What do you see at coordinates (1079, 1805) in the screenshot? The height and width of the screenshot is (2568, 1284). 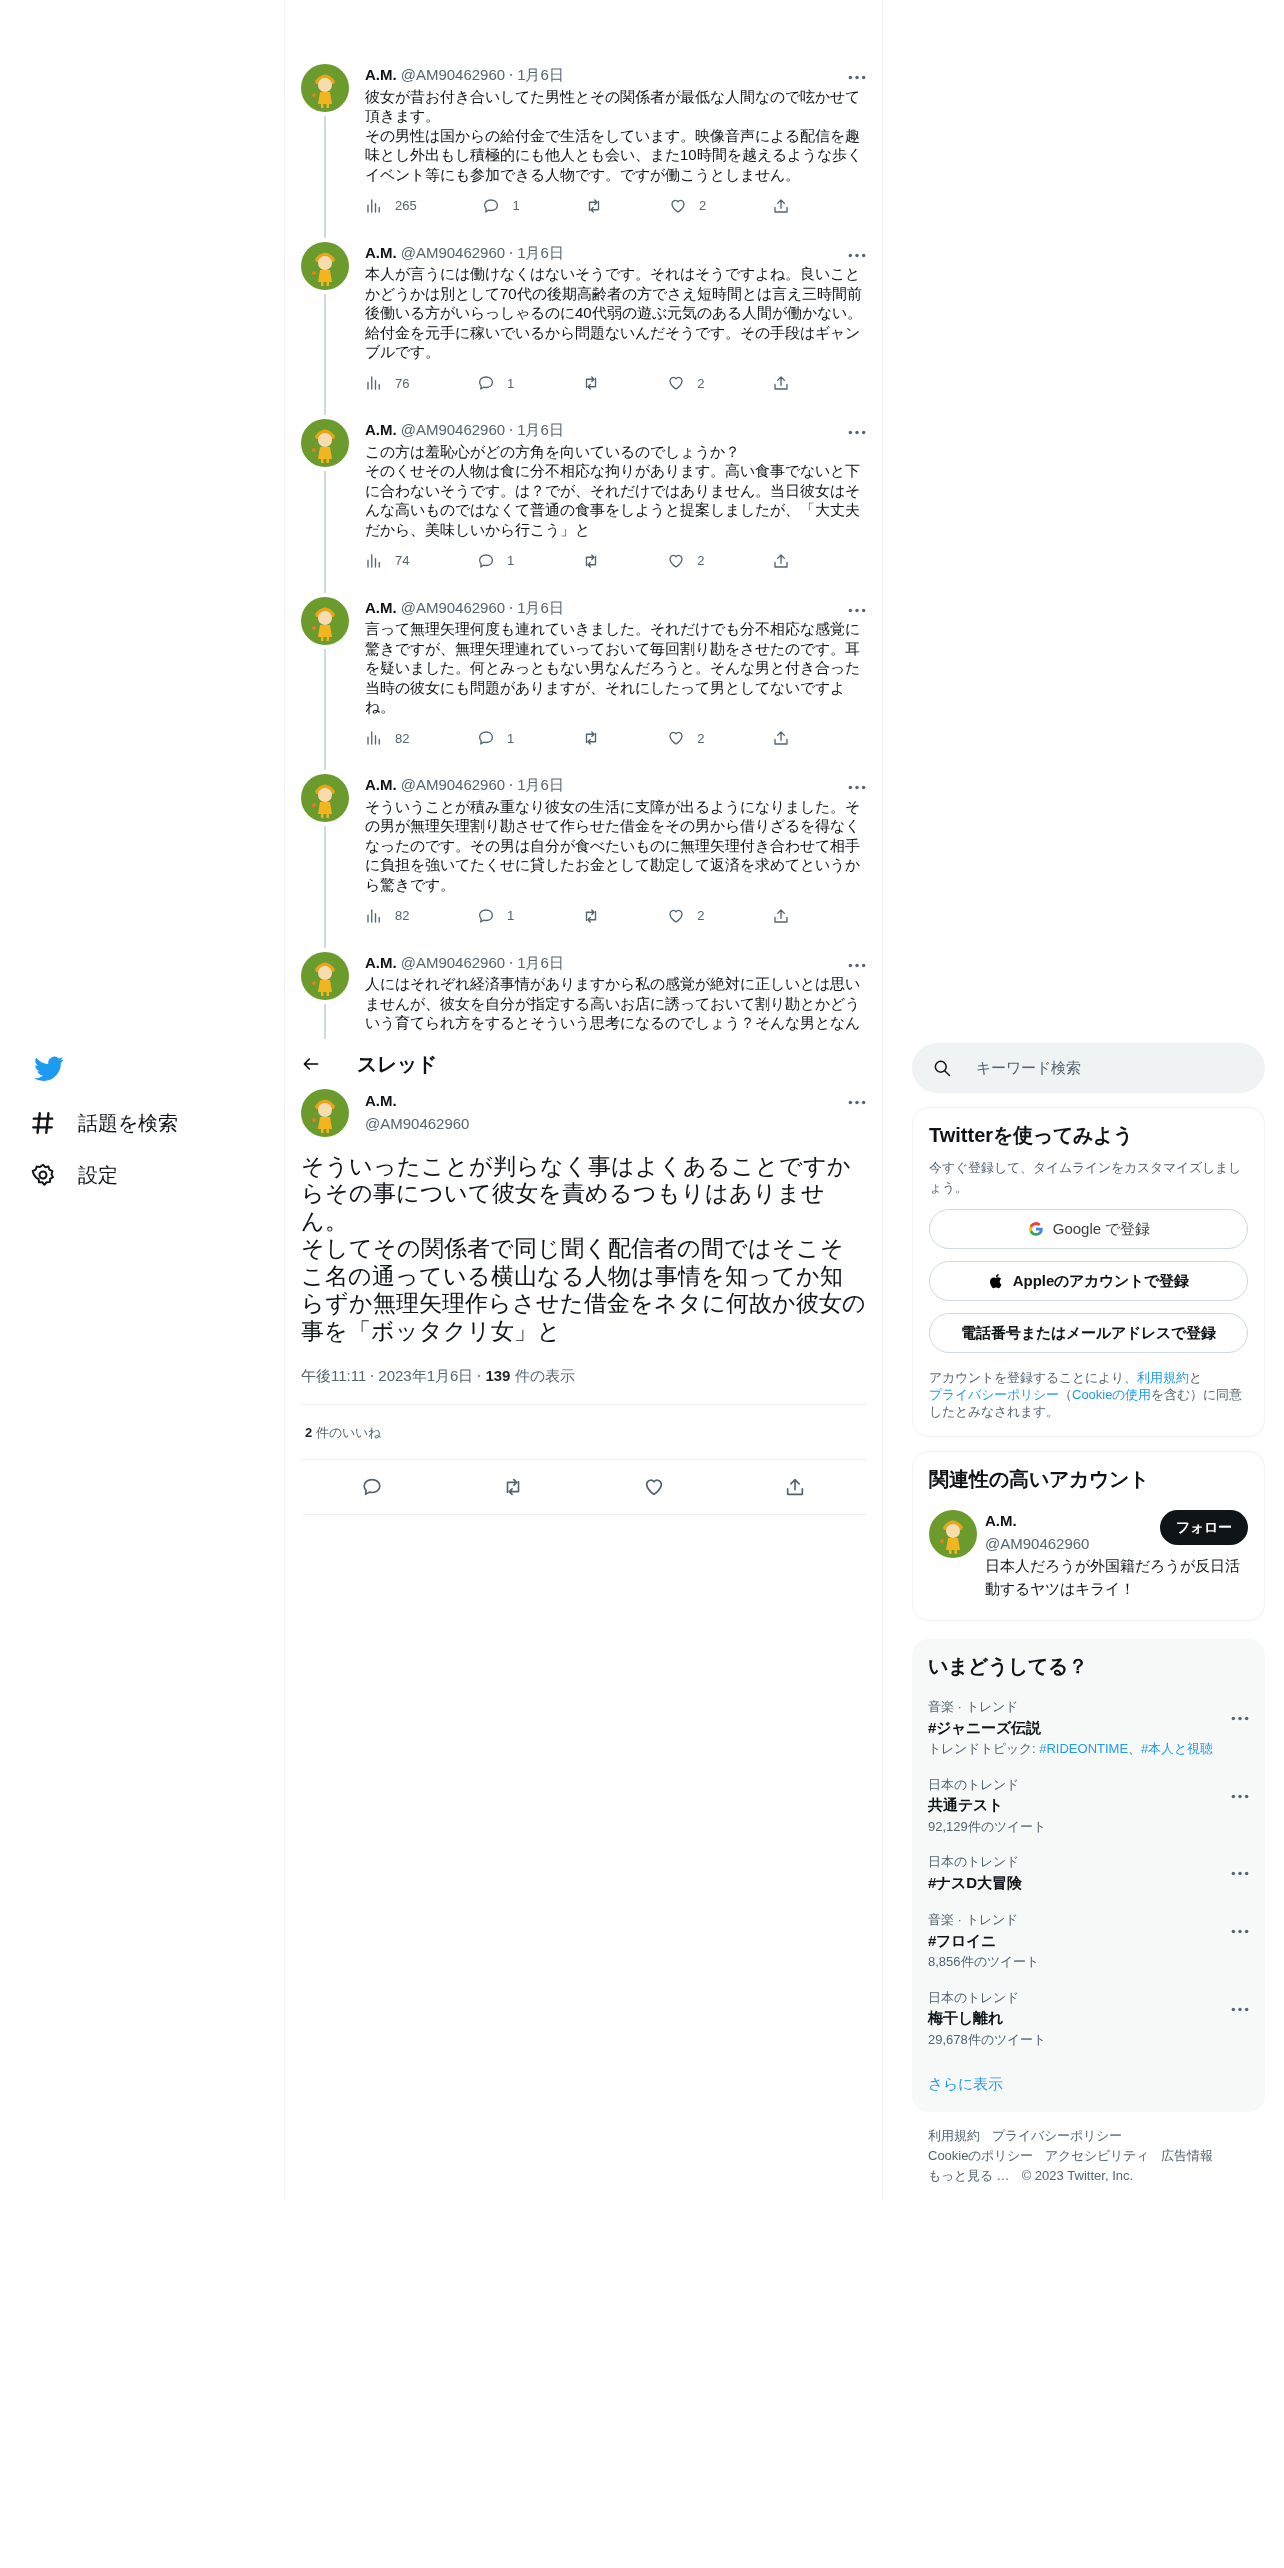 I see `trend-name: 共通テスト` at bounding box center [1079, 1805].